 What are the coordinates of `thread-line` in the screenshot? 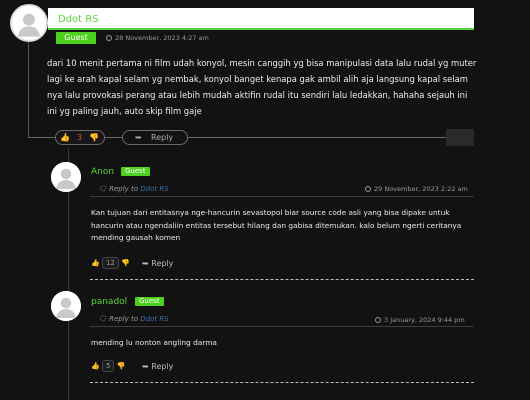 It's located at (28, 89).